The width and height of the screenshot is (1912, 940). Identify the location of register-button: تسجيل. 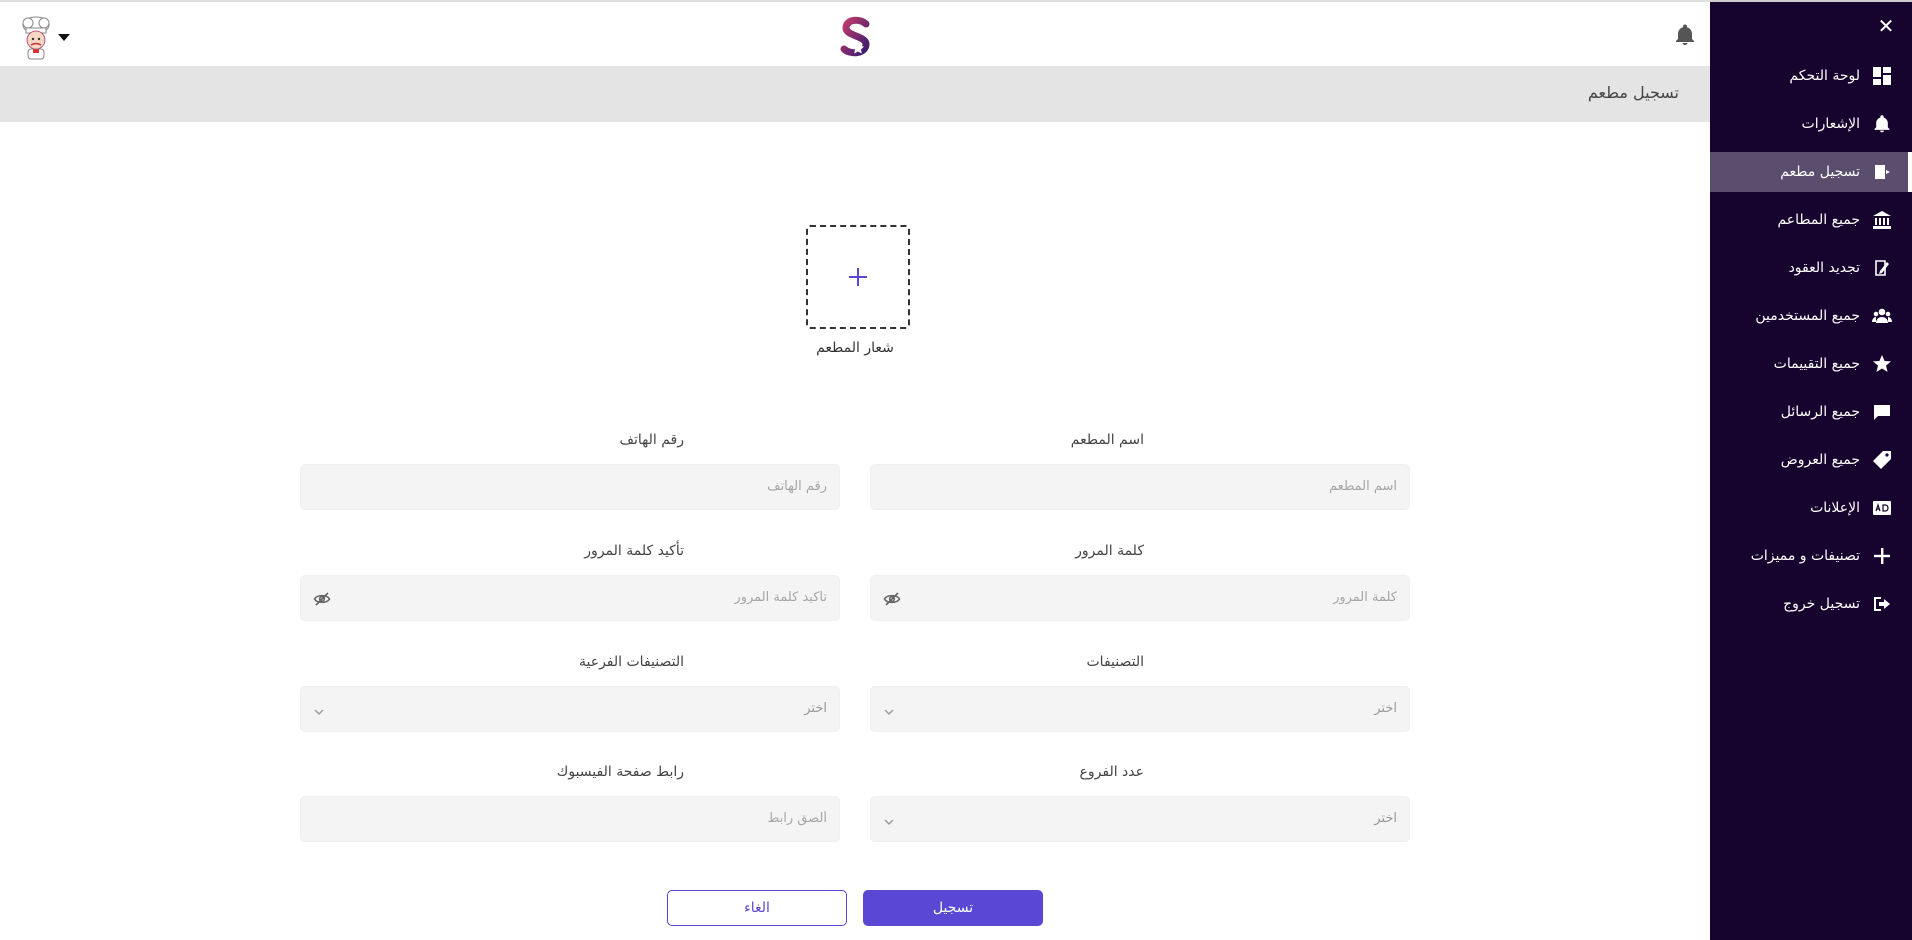
(953, 908).